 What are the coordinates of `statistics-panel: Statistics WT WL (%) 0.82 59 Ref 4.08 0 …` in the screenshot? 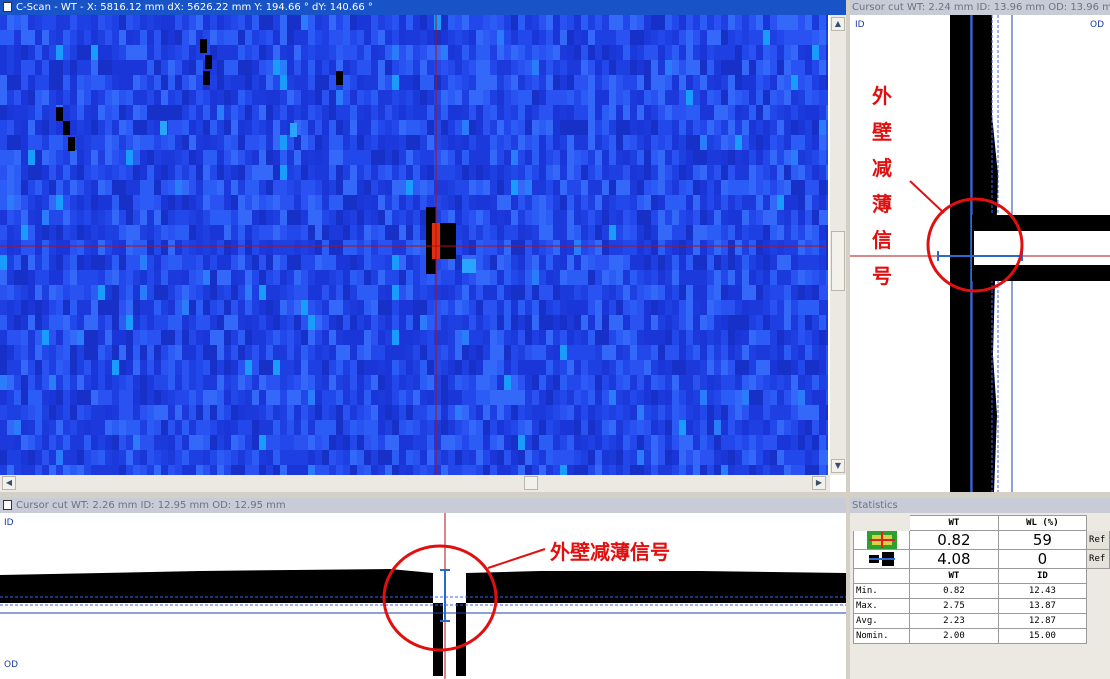 It's located at (980, 588).